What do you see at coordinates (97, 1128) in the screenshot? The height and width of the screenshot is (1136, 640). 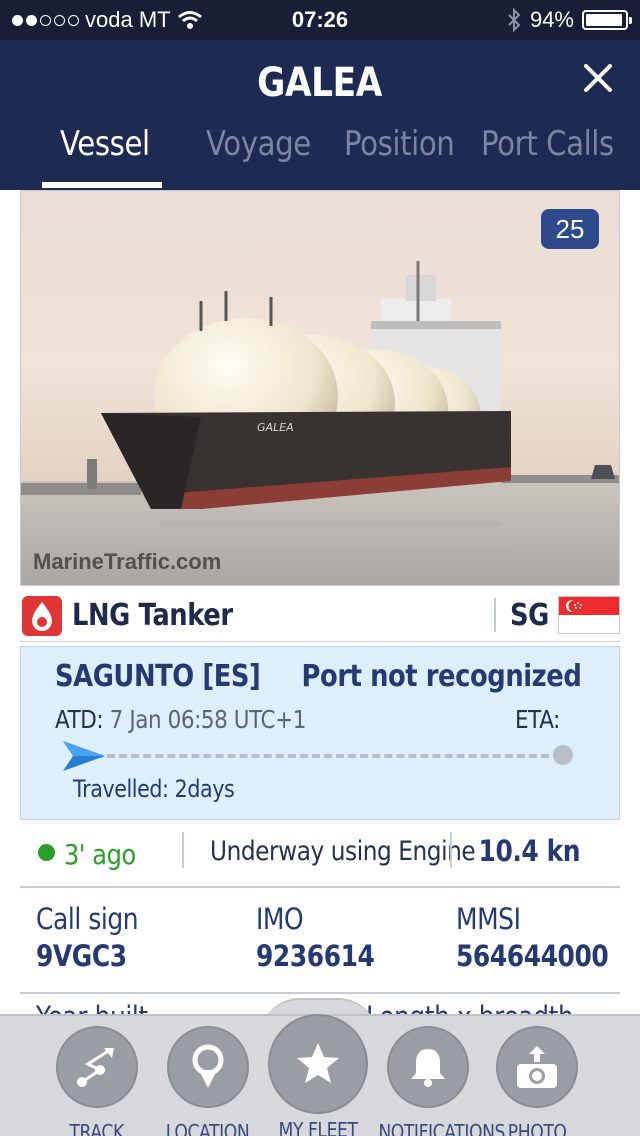 I see `nav-track-label: TRACK` at bounding box center [97, 1128].